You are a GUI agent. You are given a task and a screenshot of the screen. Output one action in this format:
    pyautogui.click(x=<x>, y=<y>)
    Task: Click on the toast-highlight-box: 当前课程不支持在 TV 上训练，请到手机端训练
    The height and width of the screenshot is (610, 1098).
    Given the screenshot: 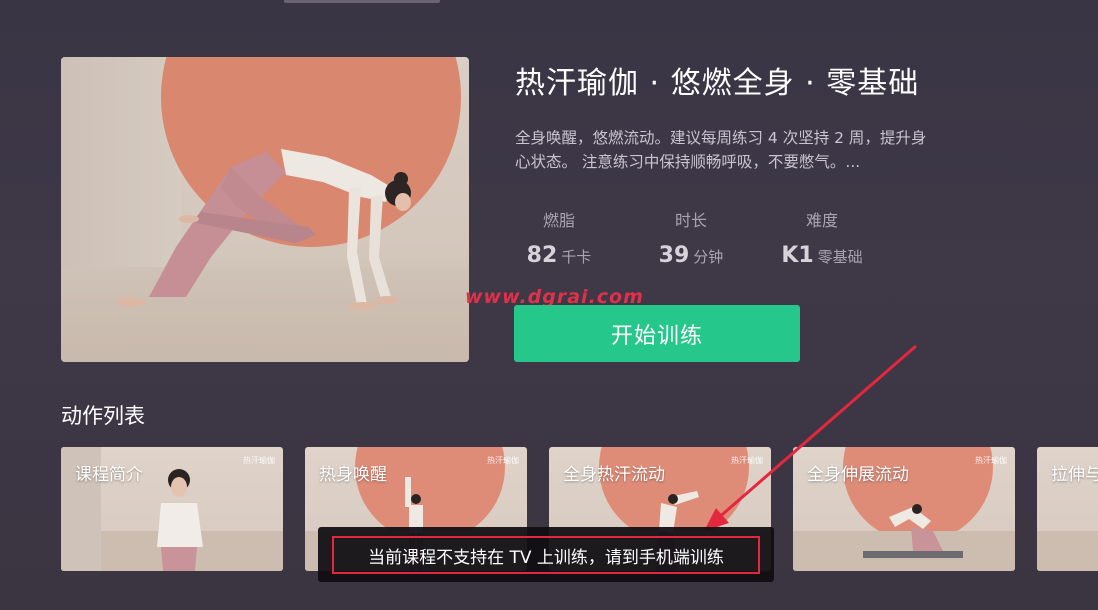 What is the action you would take?
    pyautogui.click(x=546, y=555)
    